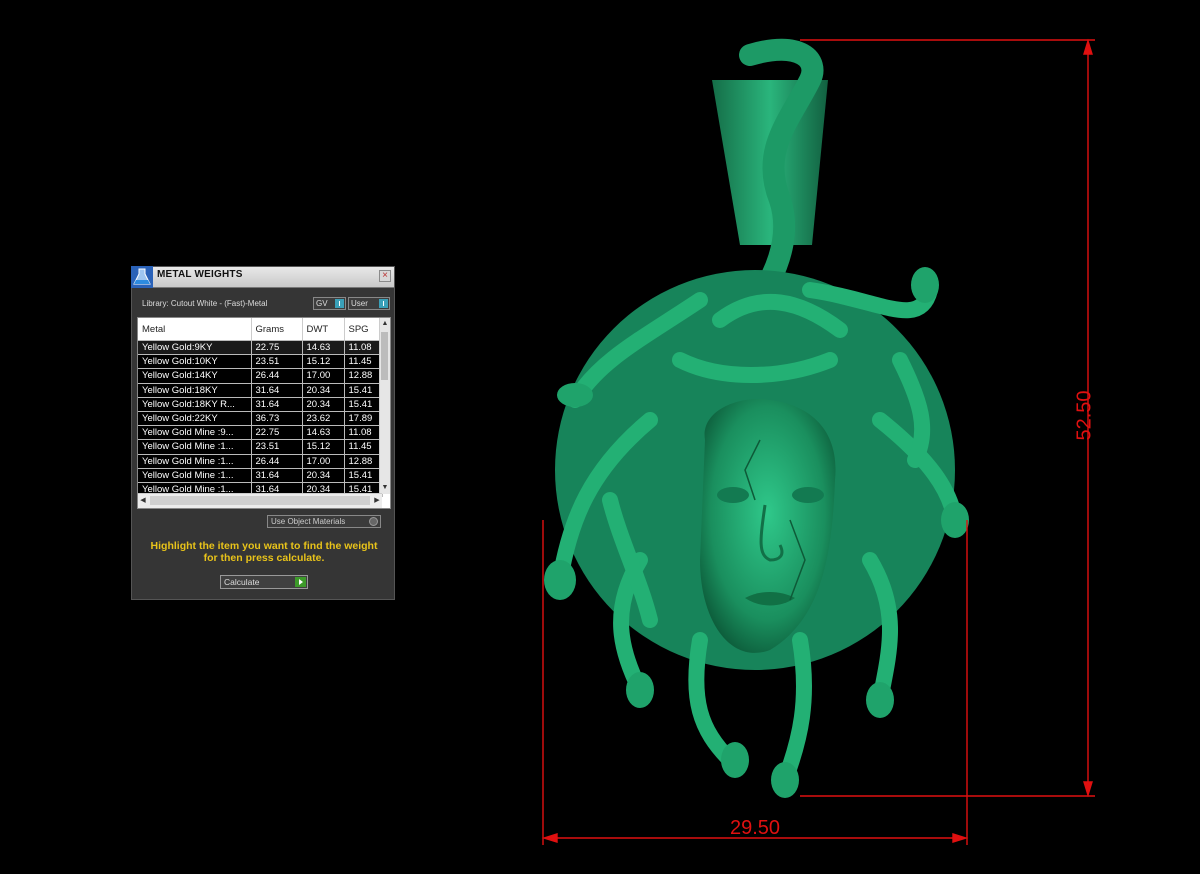 Image resolution: width=1200 pixels, height=874 pixels. What do you see at coordinates (369, 303) in the screenshot?
I see `user-toggle: User` at bounding box center [369, 303].